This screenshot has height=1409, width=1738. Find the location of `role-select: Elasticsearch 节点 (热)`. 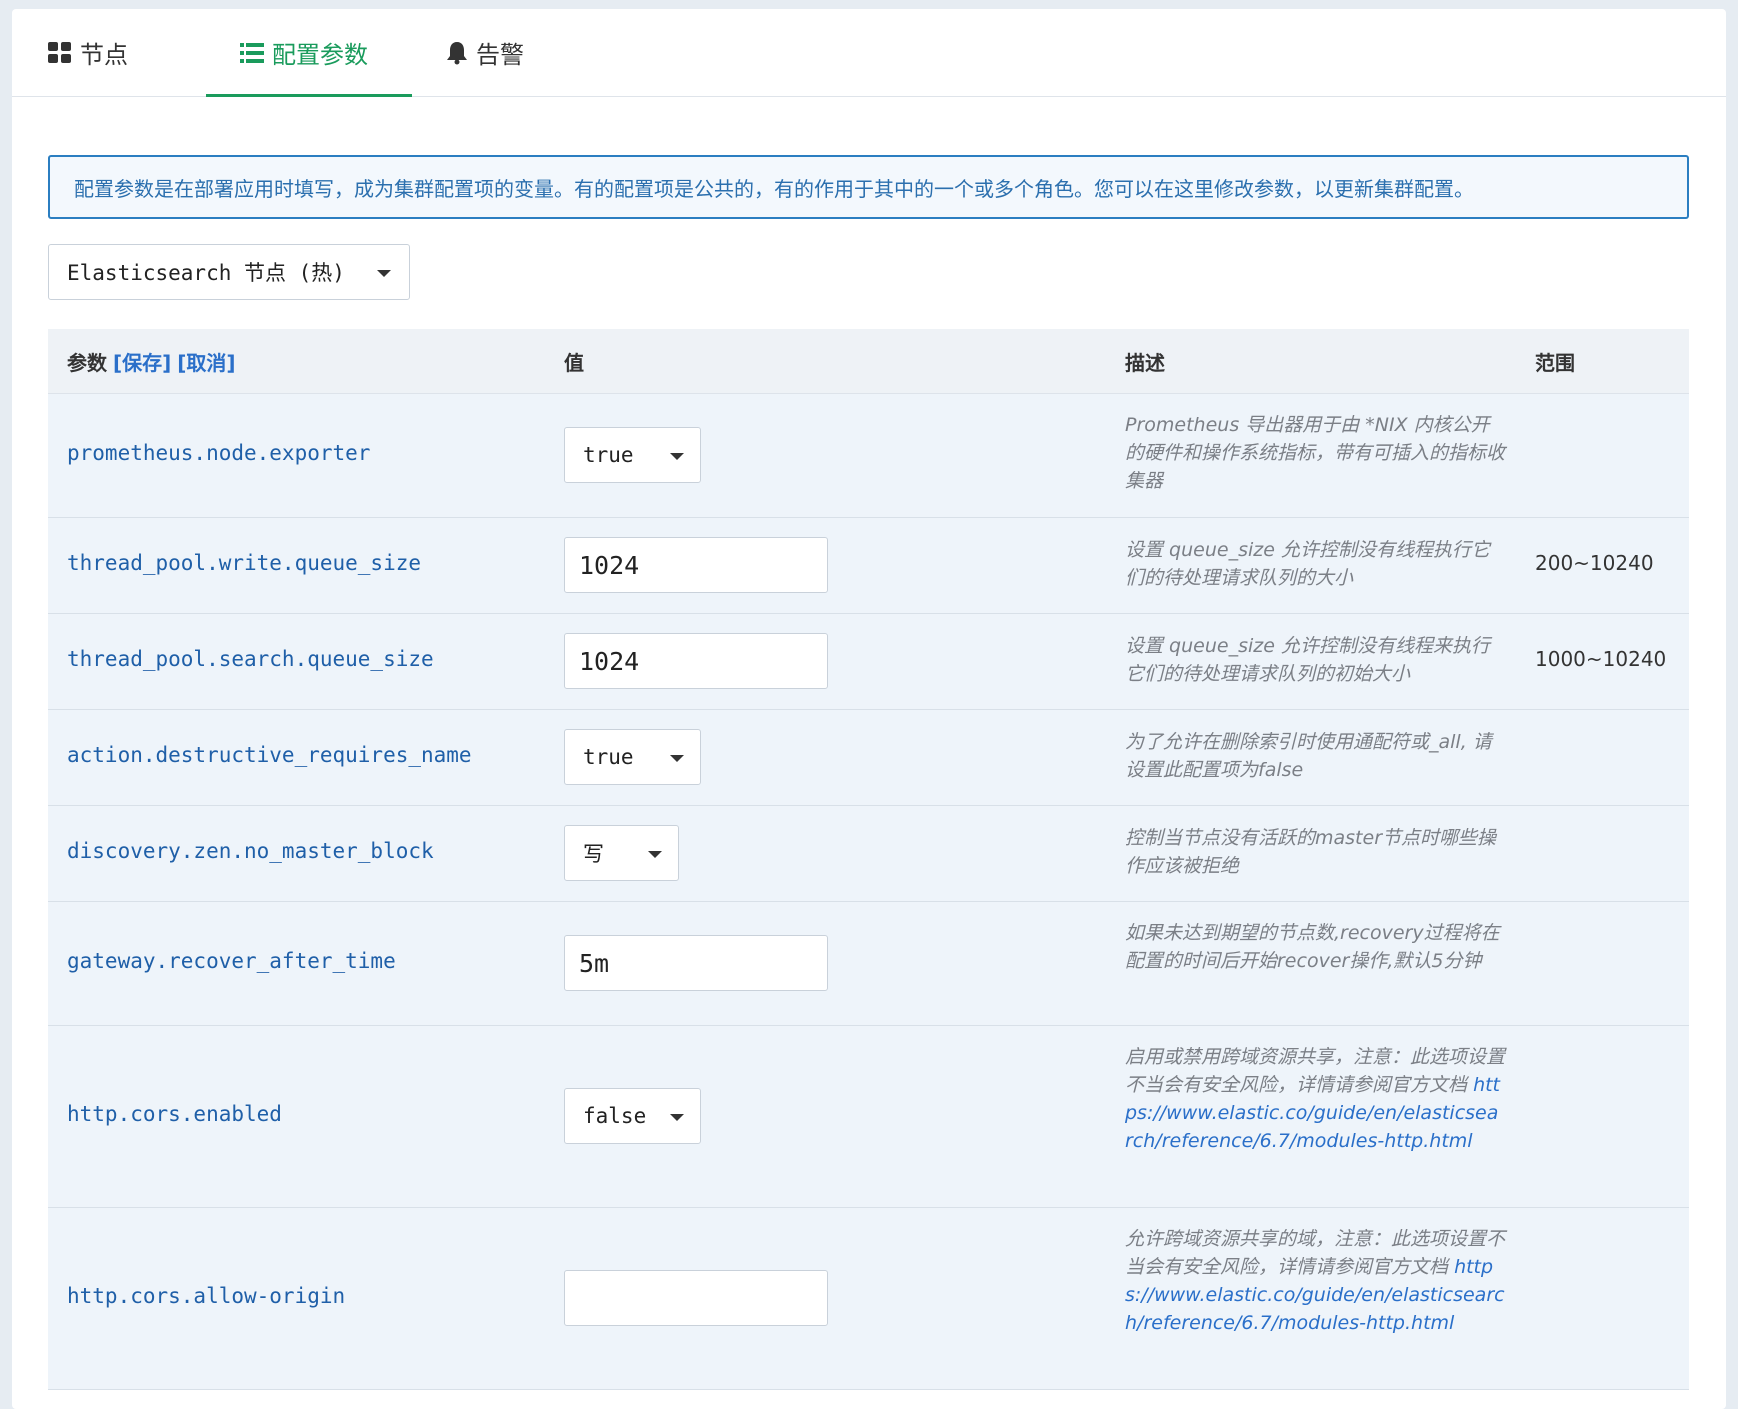

role-select: Elasticsearch 节点 (热) is located at coordinates (229, 272).